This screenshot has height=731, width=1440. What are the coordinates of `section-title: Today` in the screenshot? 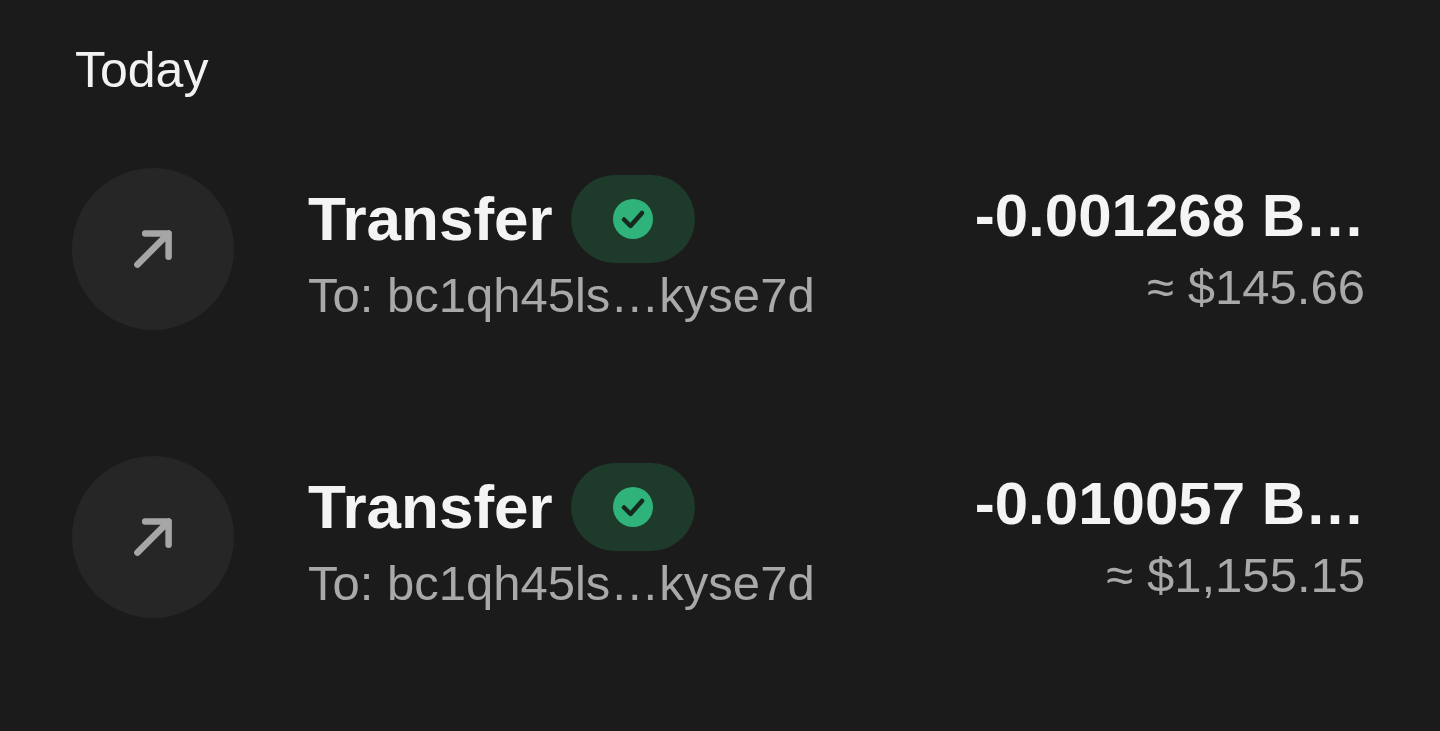 It's located at (142, 70).